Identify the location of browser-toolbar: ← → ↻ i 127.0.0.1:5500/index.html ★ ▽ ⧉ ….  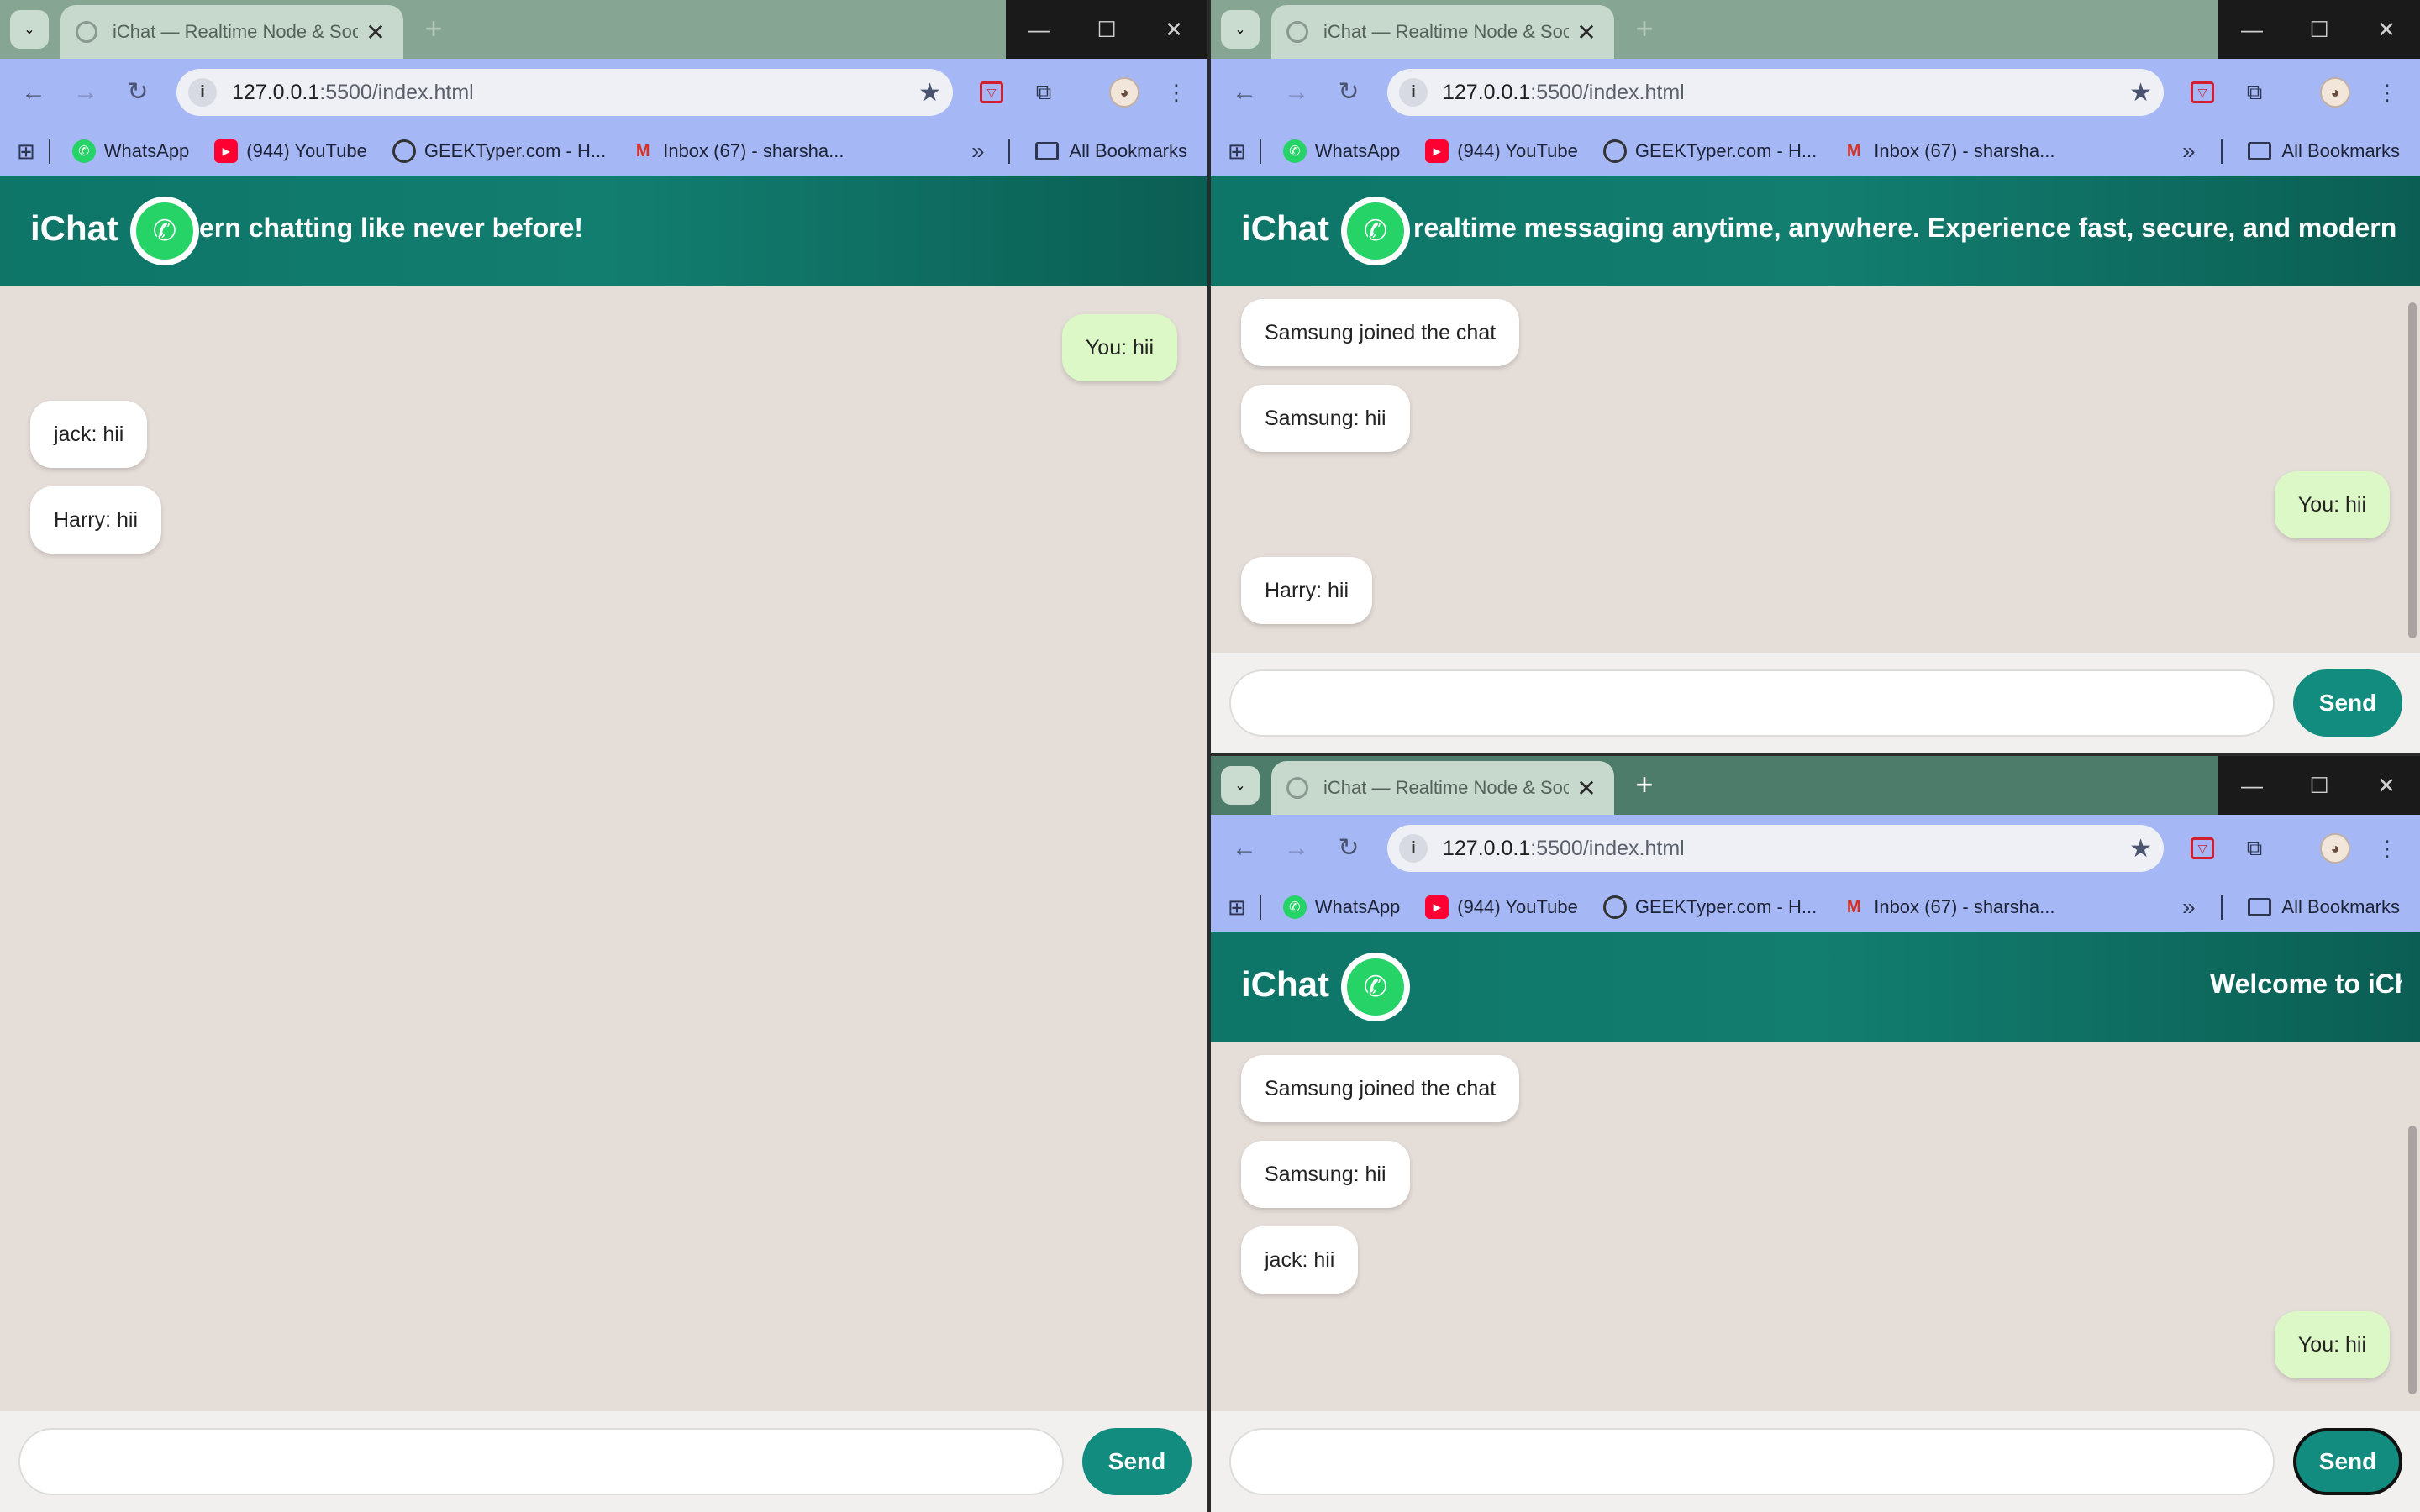
(603, 92).